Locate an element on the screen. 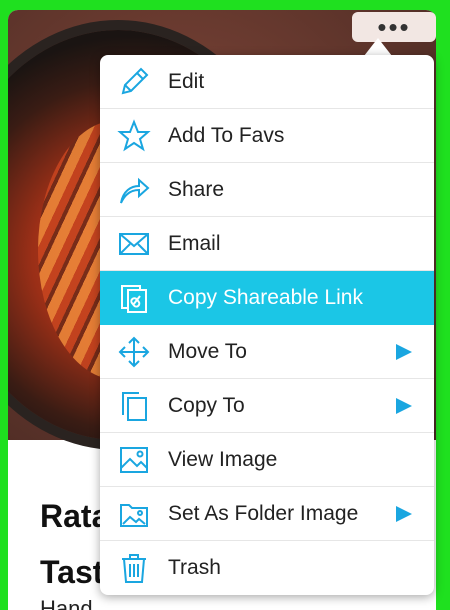  star-icon is located at coordinates (134, 135).